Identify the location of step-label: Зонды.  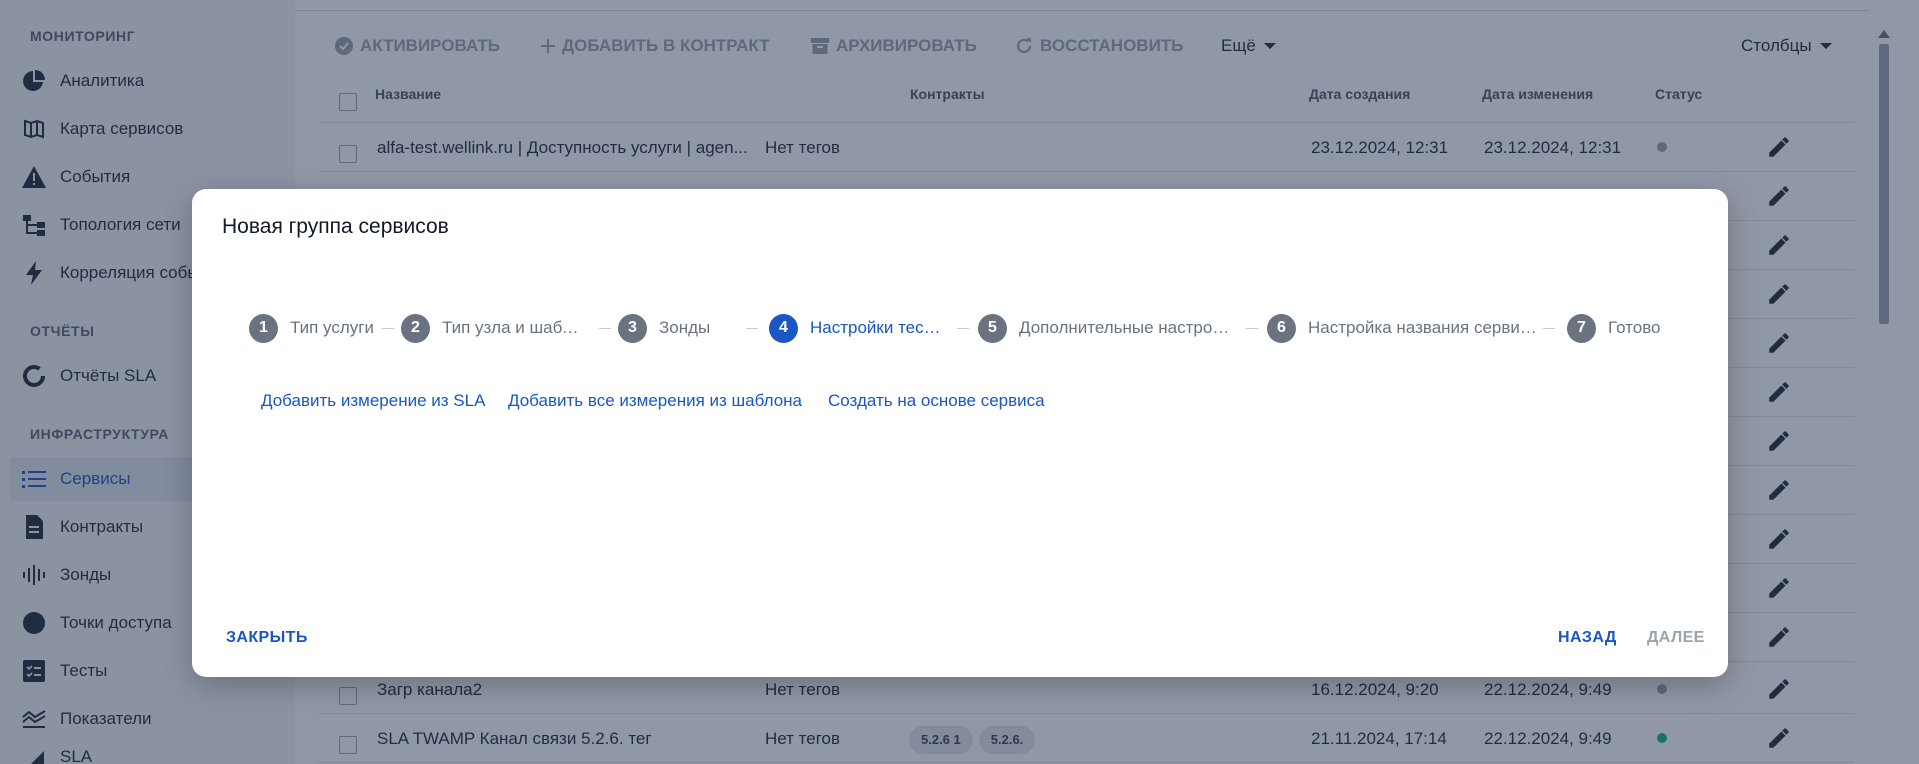
(685, 327).